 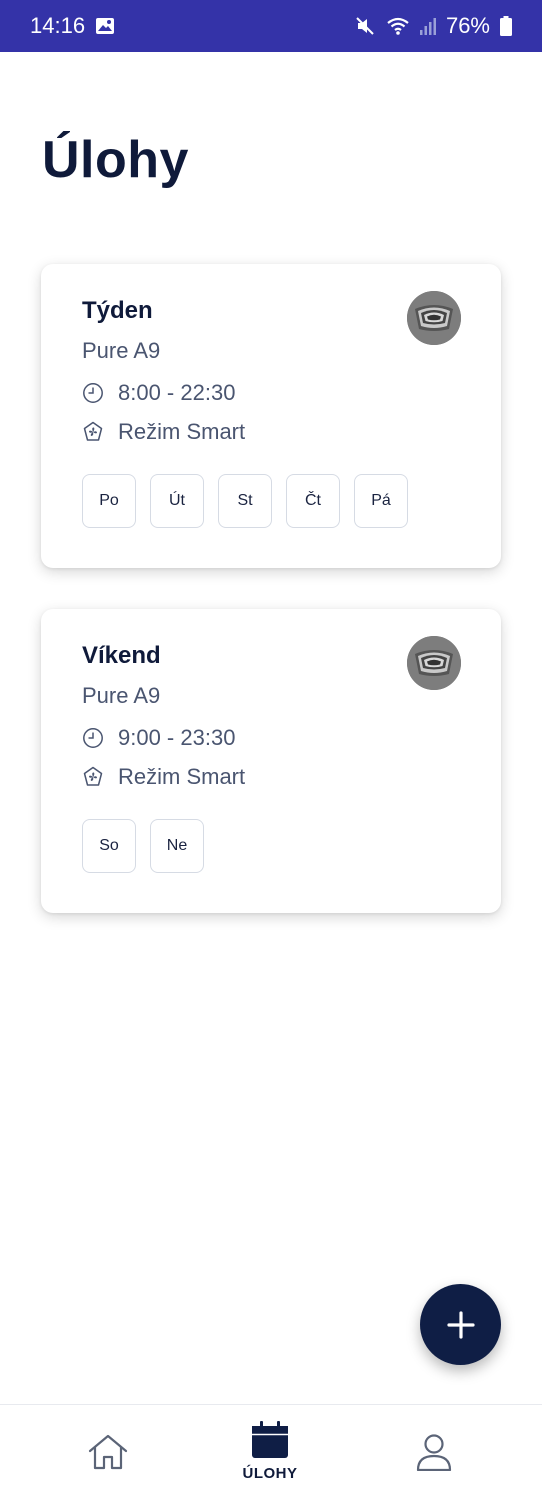 I want to click on task-days: Po Út St Čt Pá, so click(x=245, y=501).